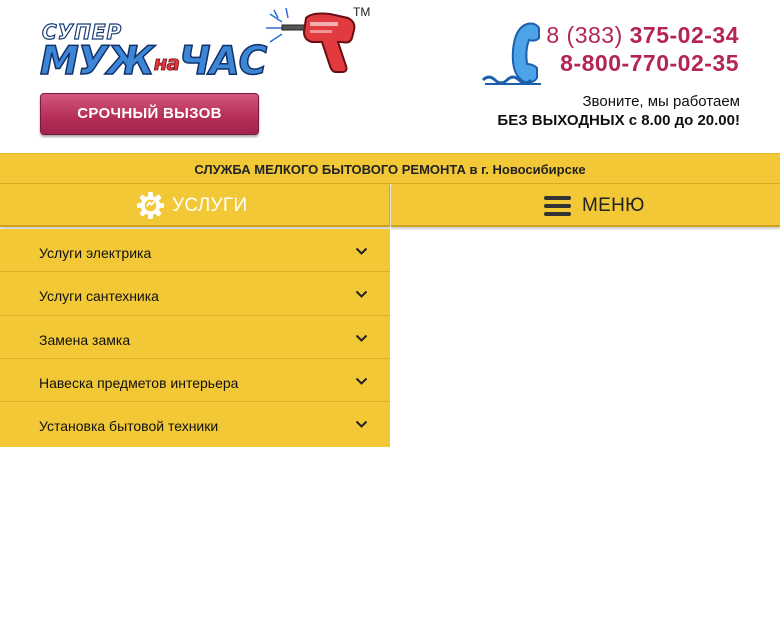 The height and width of the screenshot is (618, 780). I want to click on logo-main-text: МУЖнаЧАС, so click(153, 61).